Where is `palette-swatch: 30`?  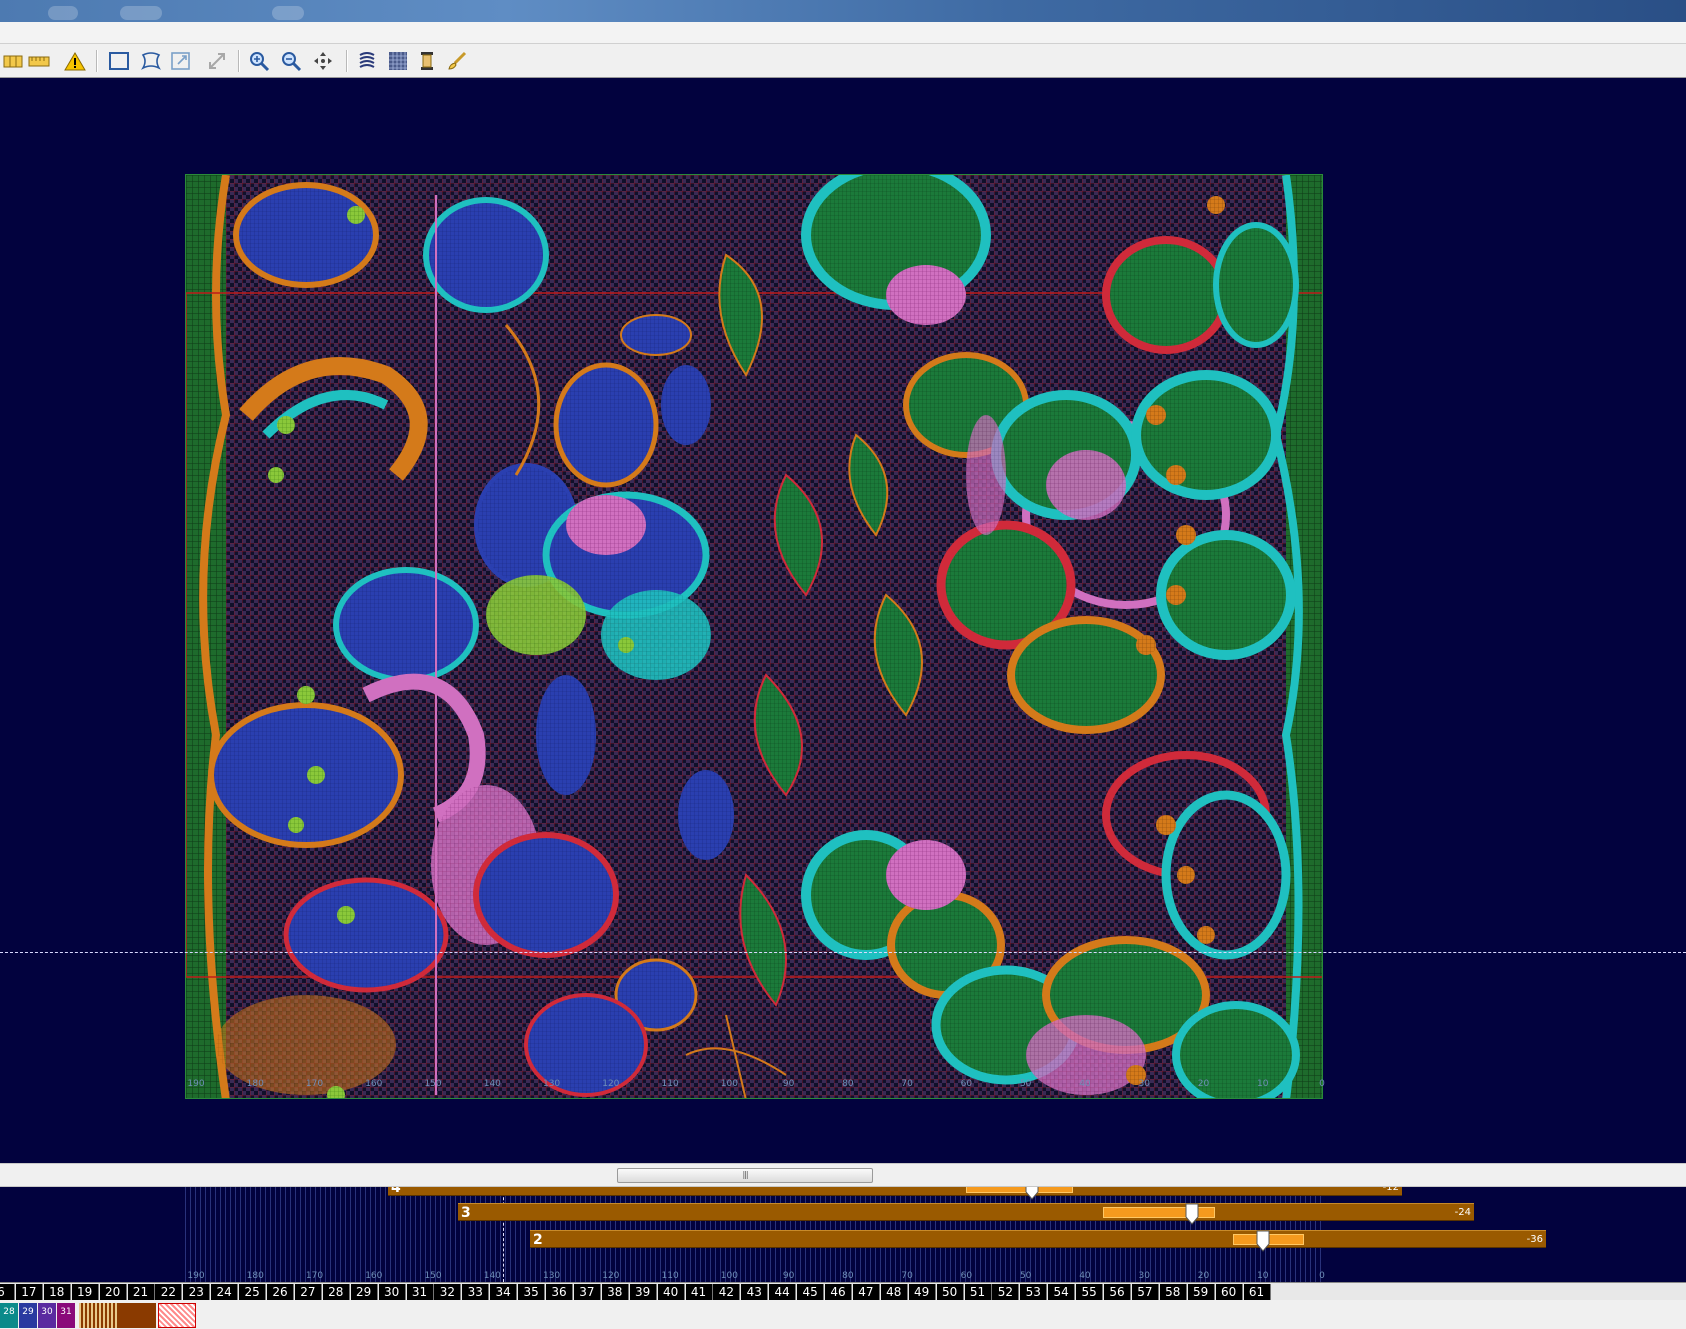
palette-swatch: 30 is located at coordinates (47, 1315).